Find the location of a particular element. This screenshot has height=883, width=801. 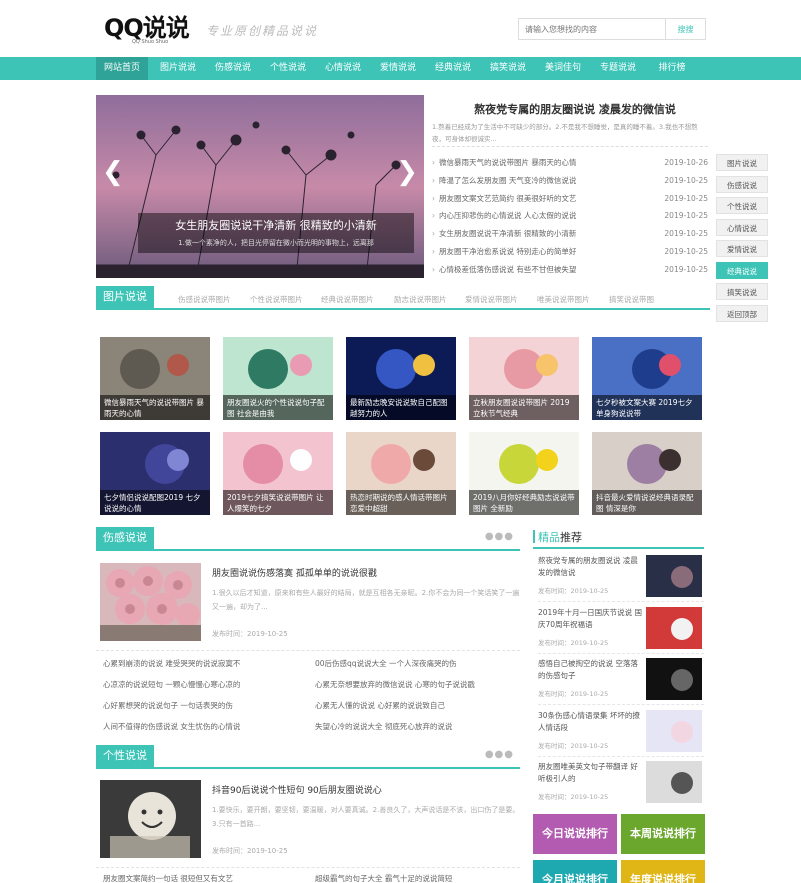

personal-section-title: 个性说说 is located at coordinates (125, 756).